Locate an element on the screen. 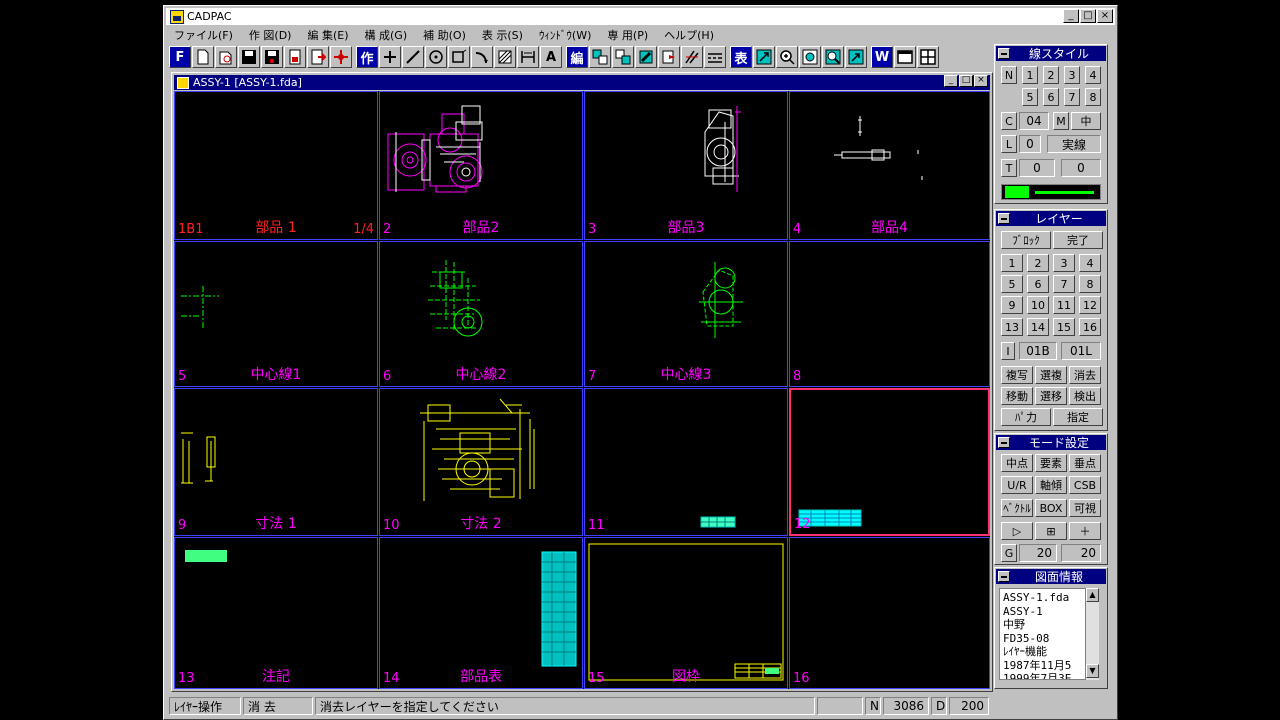 The height and width of the screenshot is (720, 1280). layer-cell-10: 10 寸法 2 is located at coordinates (481, 462).